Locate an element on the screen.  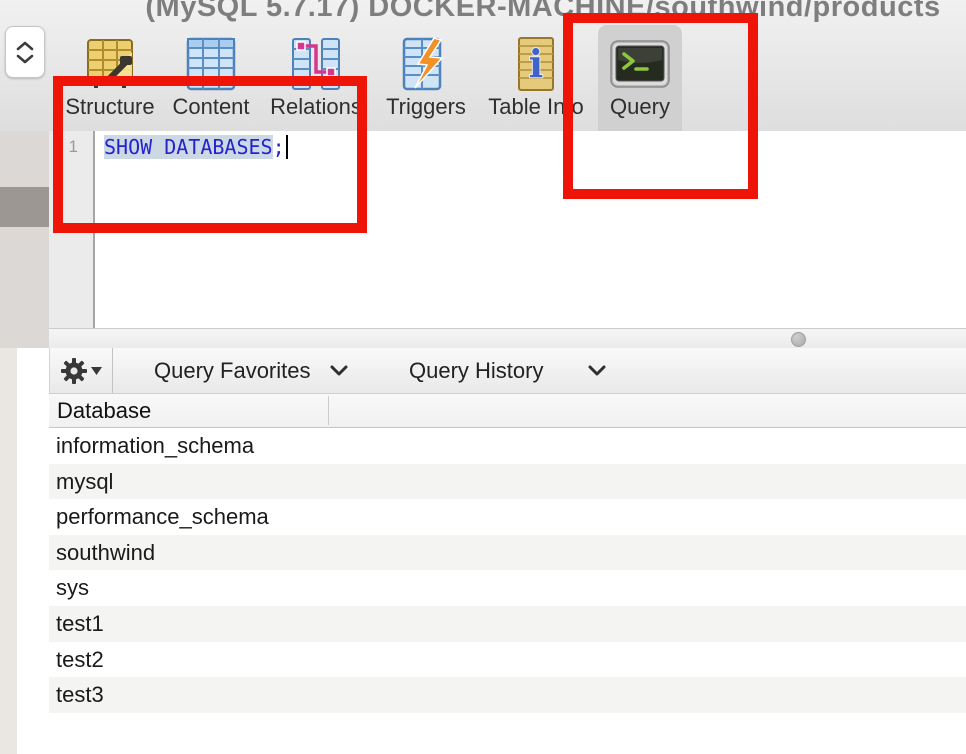
tab-structure: Structure is located at coordinates (110, 78).